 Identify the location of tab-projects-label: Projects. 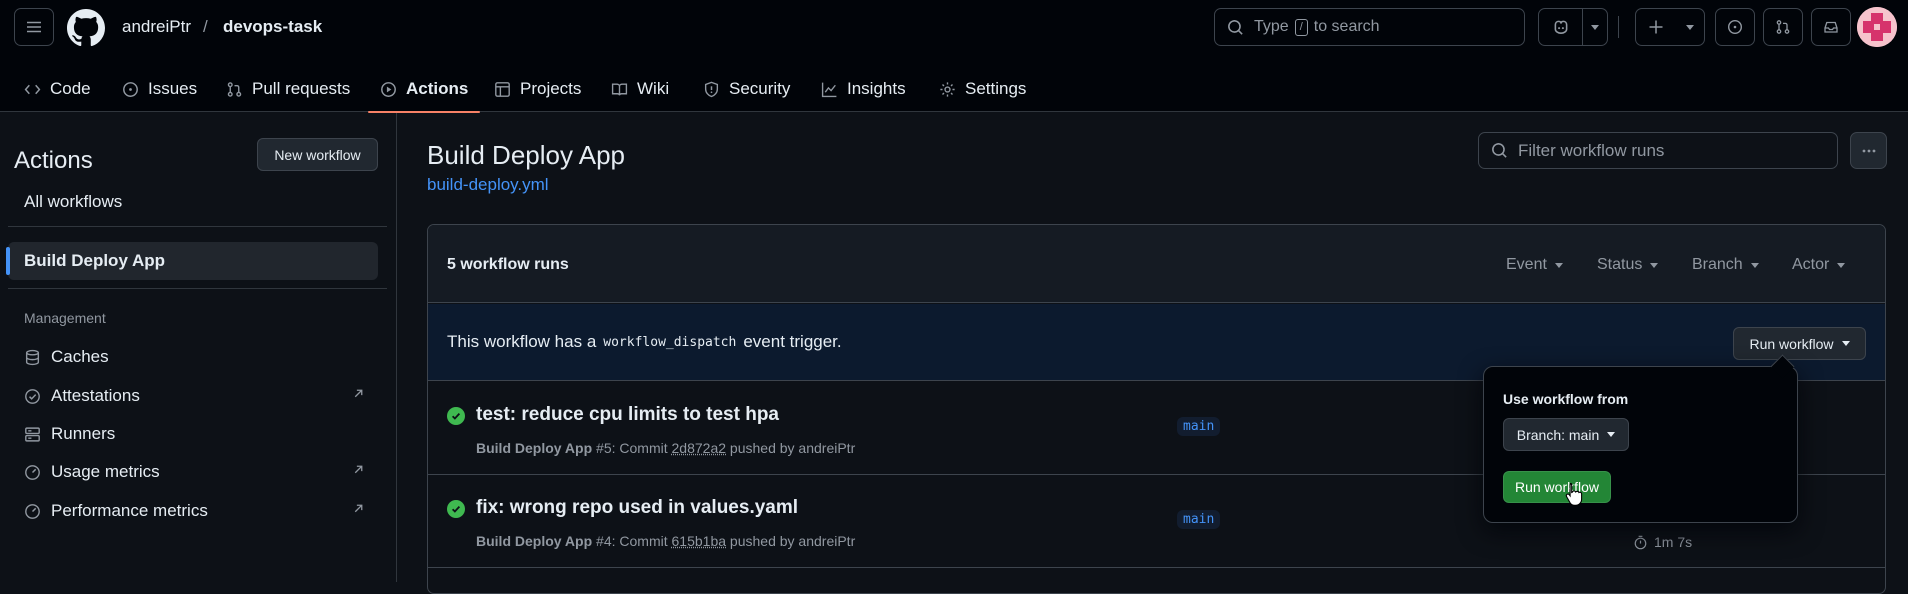
(550, 89).